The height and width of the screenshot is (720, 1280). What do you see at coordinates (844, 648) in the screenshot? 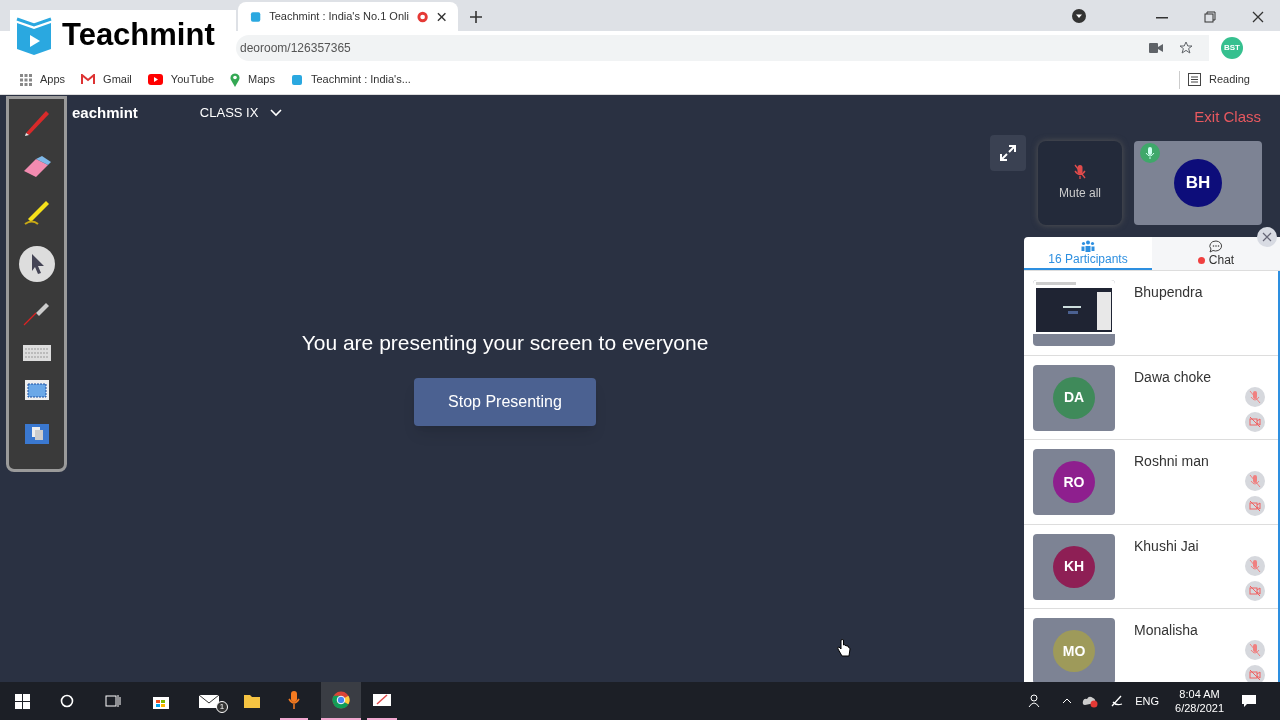
I see `hand-cursor-icon` at bounding box center [844, 648].